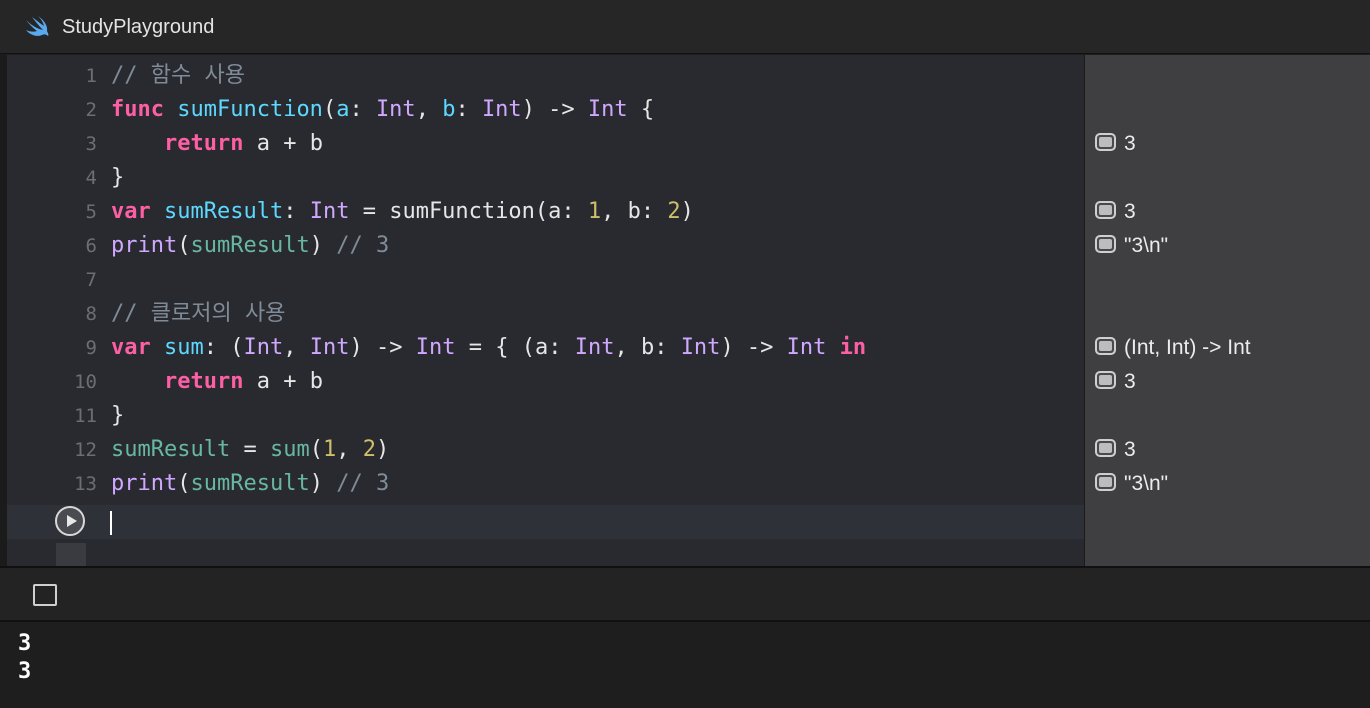  Describe the element at coordinates (429, 109) in the screenshot. I see `code-punct: ,` at that location.